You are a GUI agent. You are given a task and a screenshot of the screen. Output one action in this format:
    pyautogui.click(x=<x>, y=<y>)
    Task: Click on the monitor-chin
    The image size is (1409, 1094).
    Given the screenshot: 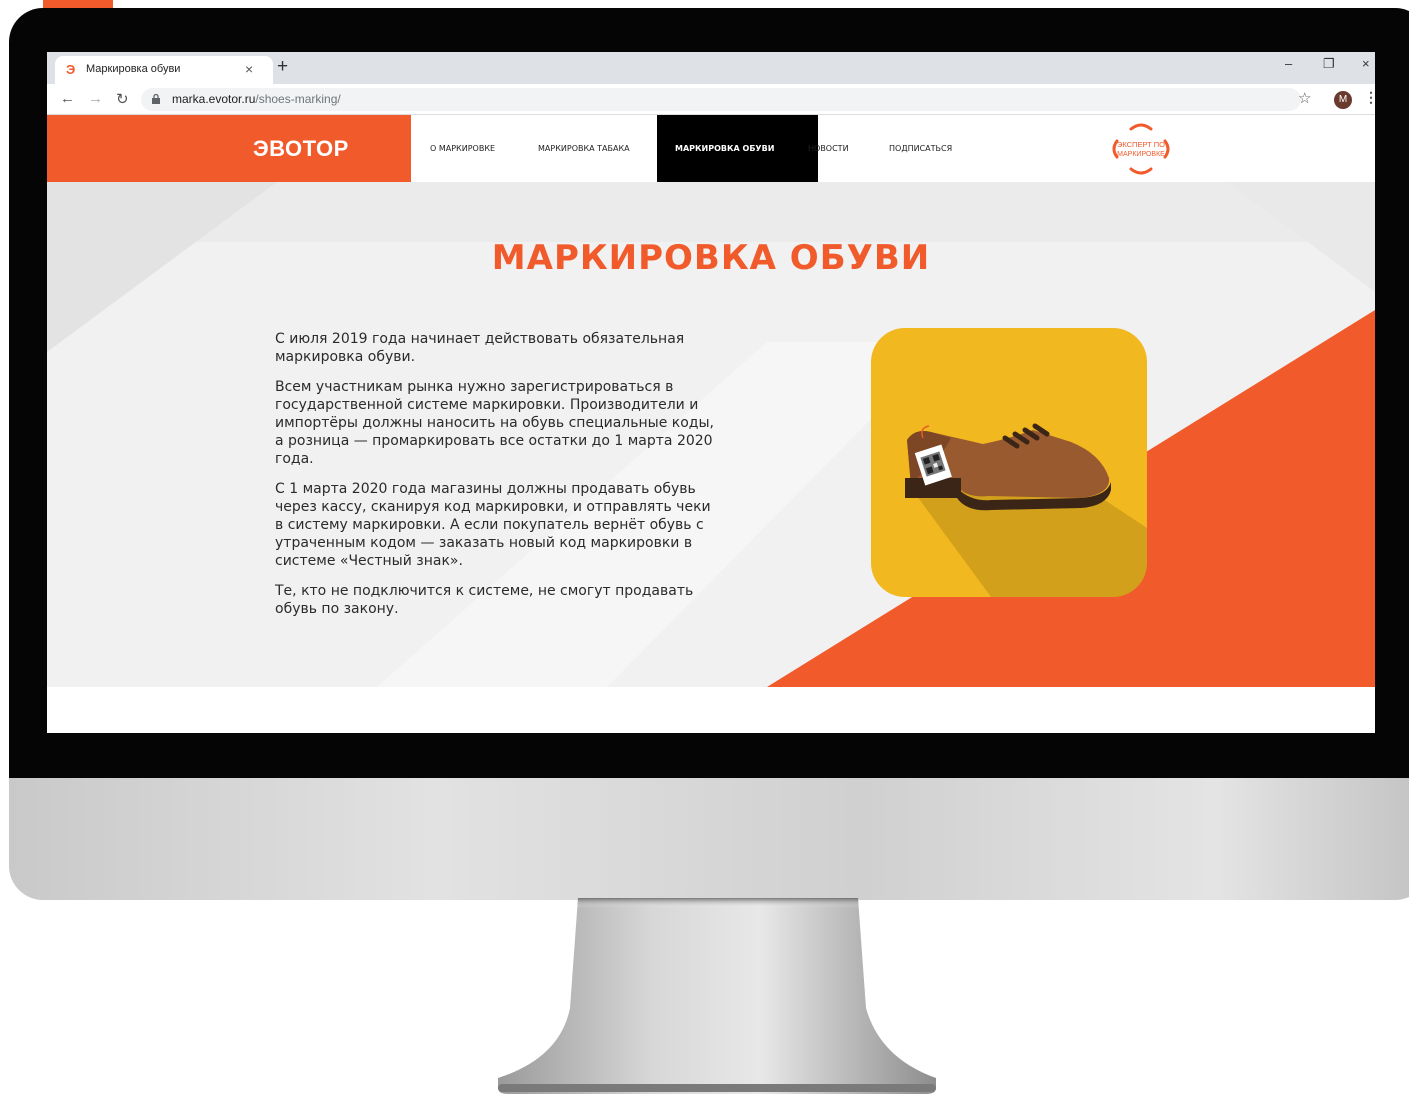 What is the action you would take?
    pyautogui.click(x=709, y=839)
    